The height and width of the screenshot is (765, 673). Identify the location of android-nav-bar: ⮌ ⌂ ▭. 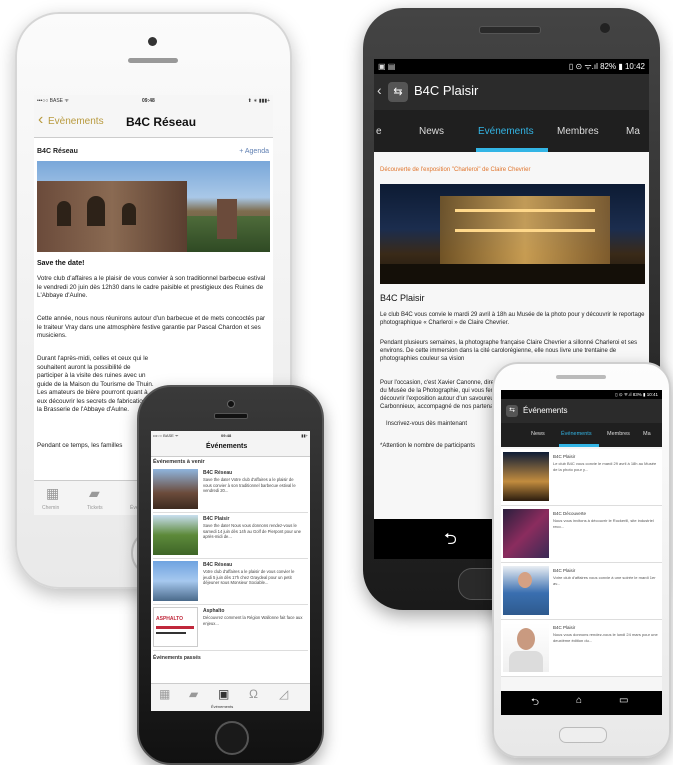
(581, 703).